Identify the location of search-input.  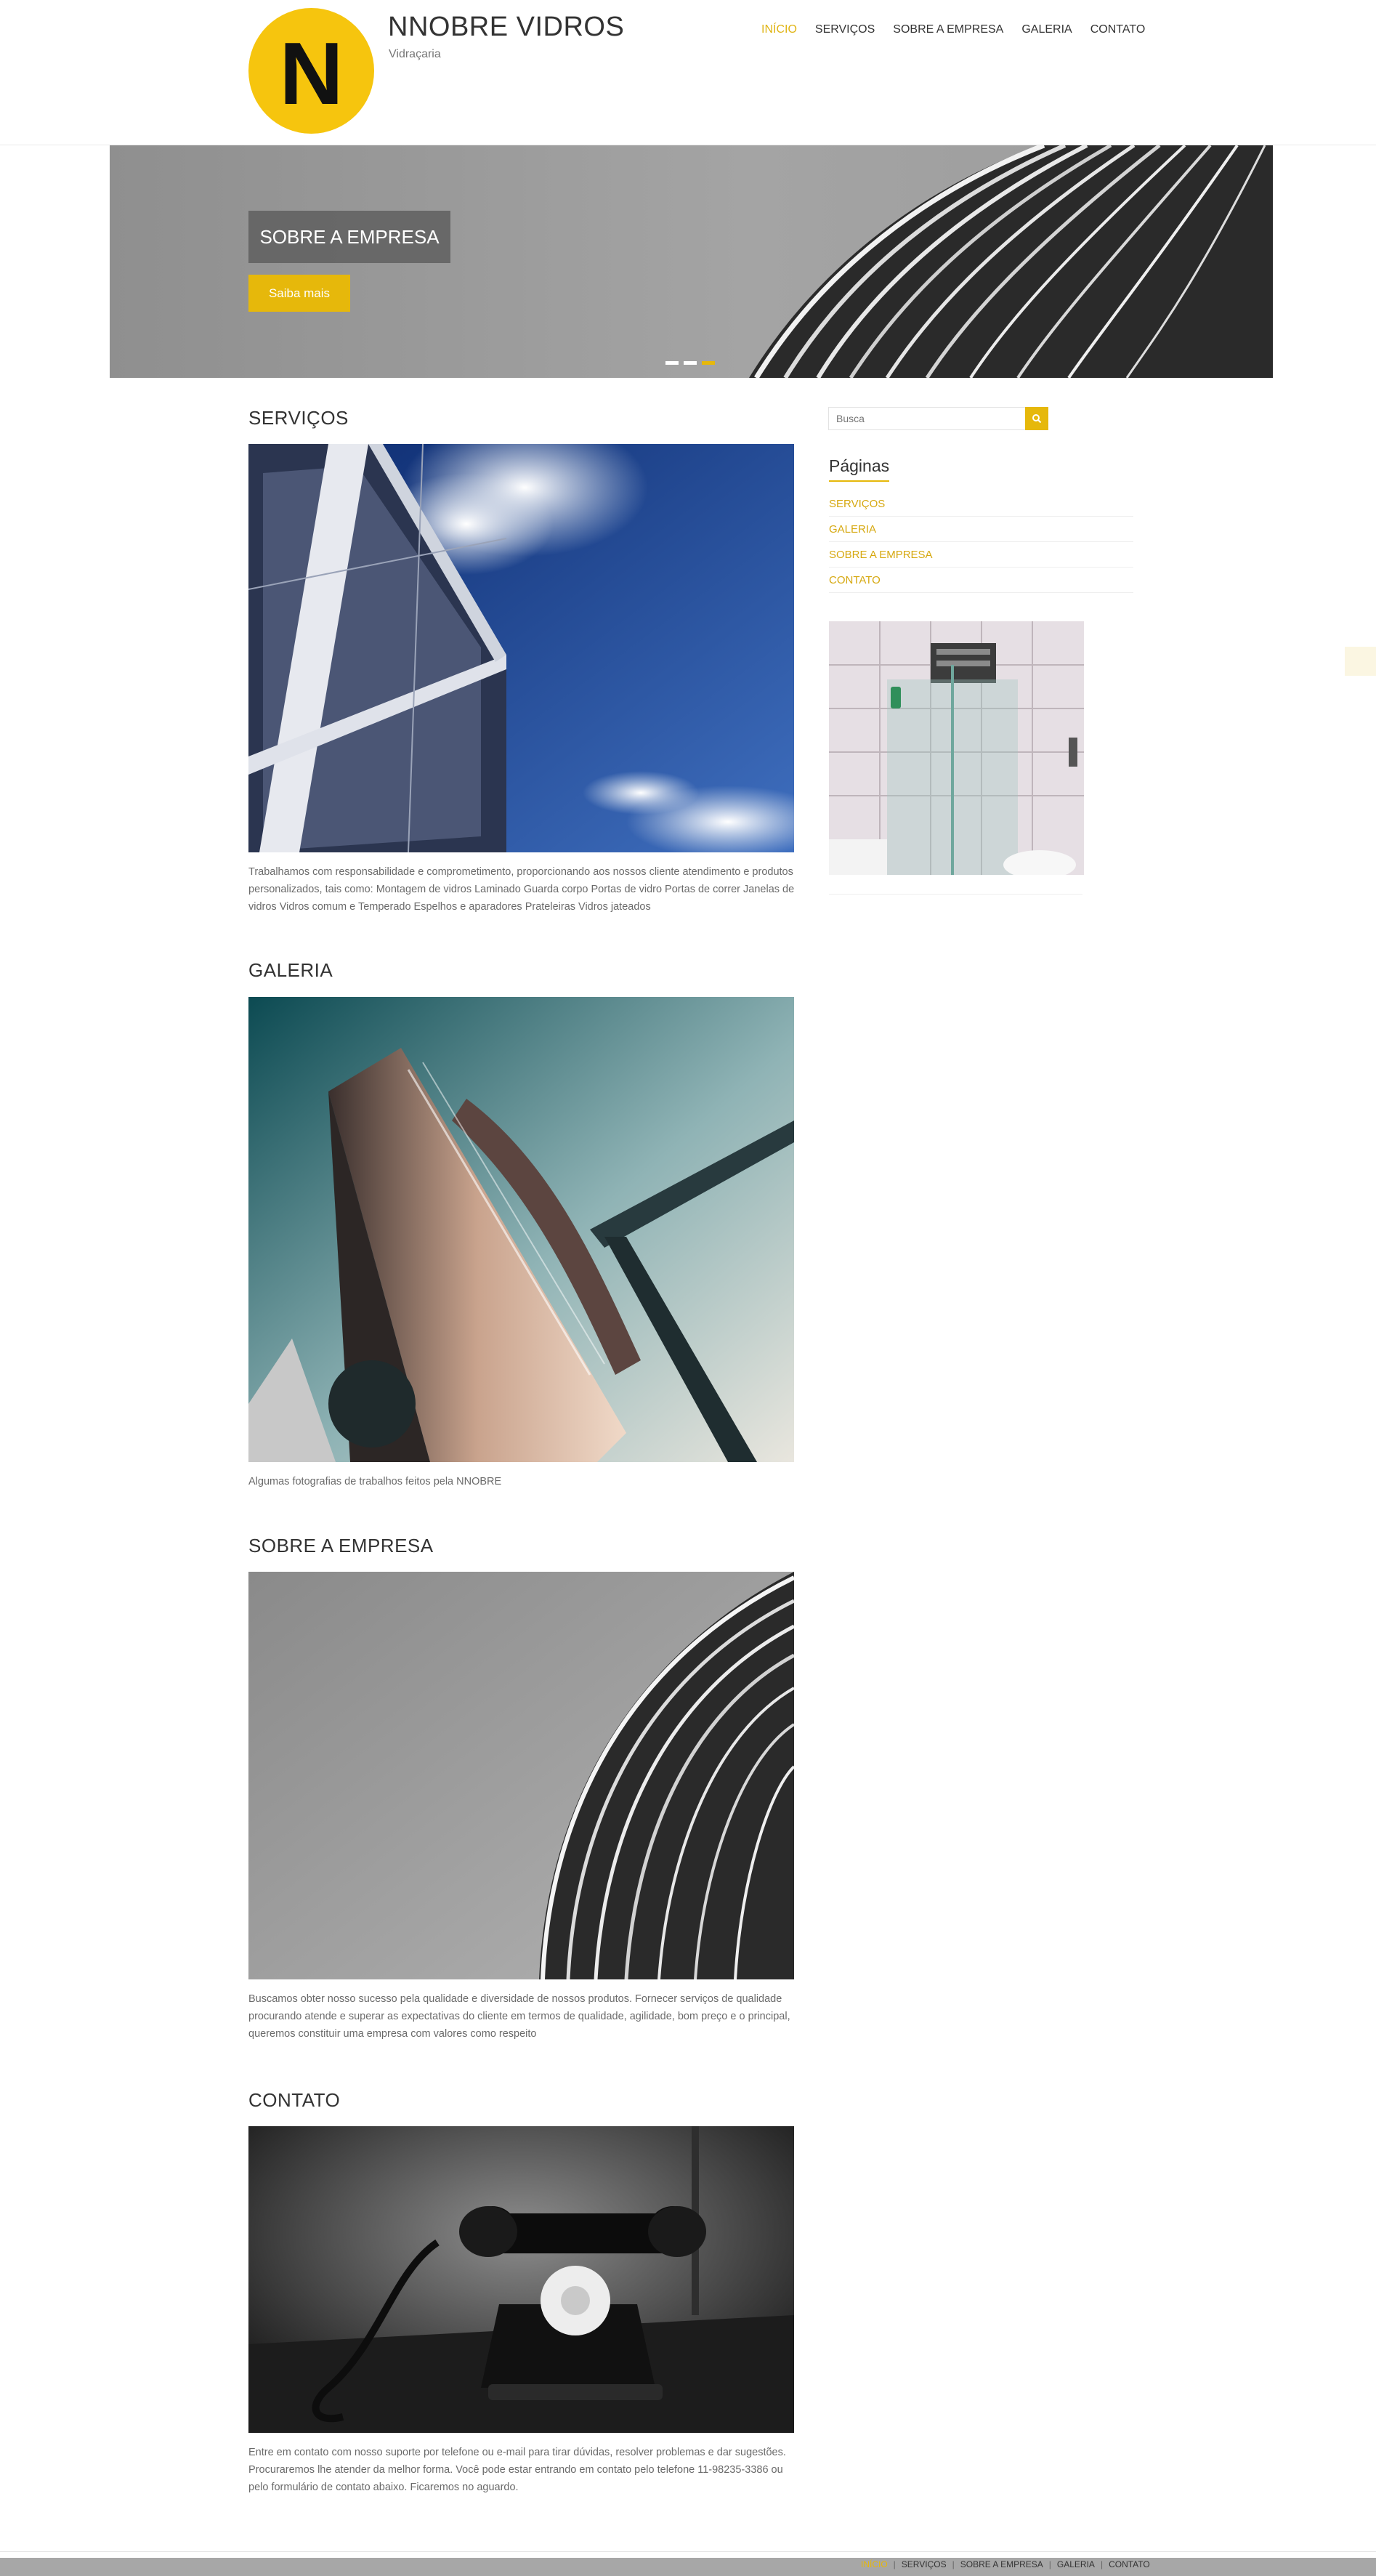
(927, 418).